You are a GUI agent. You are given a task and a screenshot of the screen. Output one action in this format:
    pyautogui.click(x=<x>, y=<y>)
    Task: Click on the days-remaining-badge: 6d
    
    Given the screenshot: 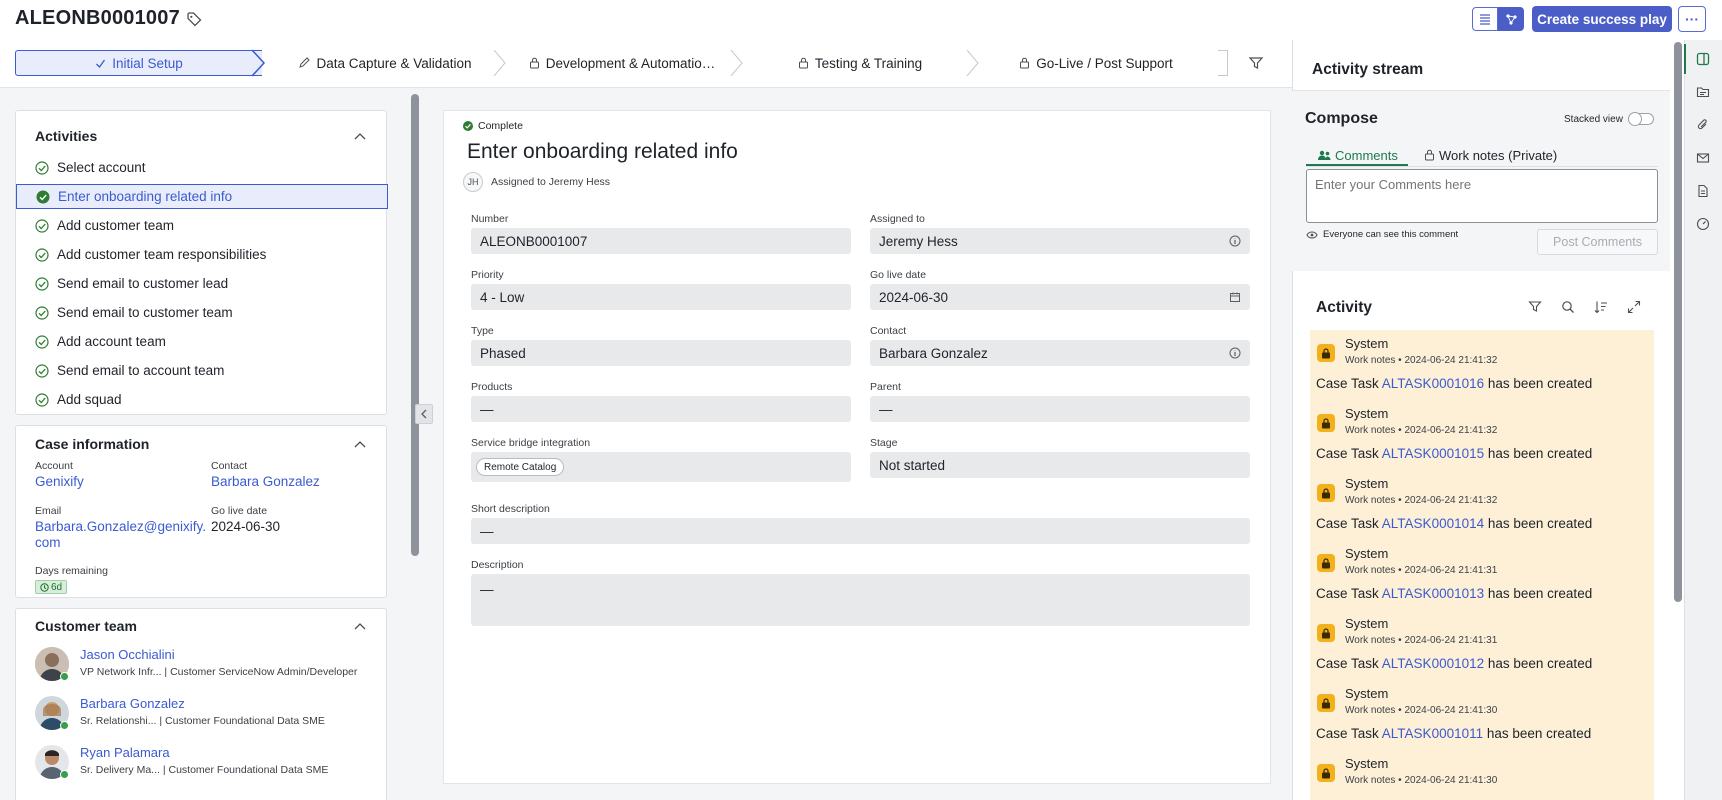 What is the action you would take?
    pyautogui.click(x=51, y=587)
    